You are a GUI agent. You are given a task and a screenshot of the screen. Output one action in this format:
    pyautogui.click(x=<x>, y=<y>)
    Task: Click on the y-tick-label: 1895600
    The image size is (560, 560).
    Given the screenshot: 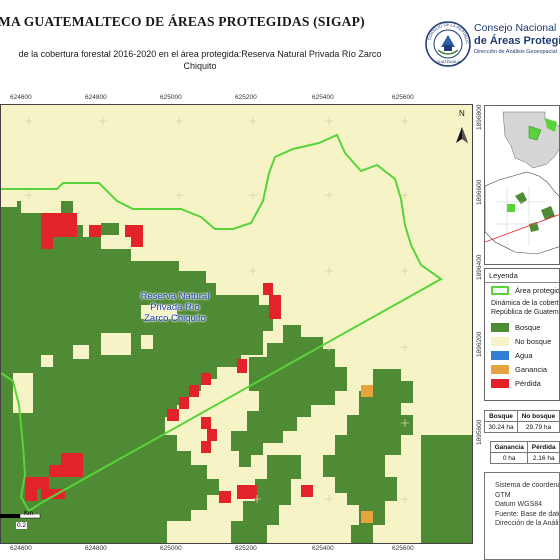 What is the action you would take?
    pyautogui.click(x=479, y=432)
    